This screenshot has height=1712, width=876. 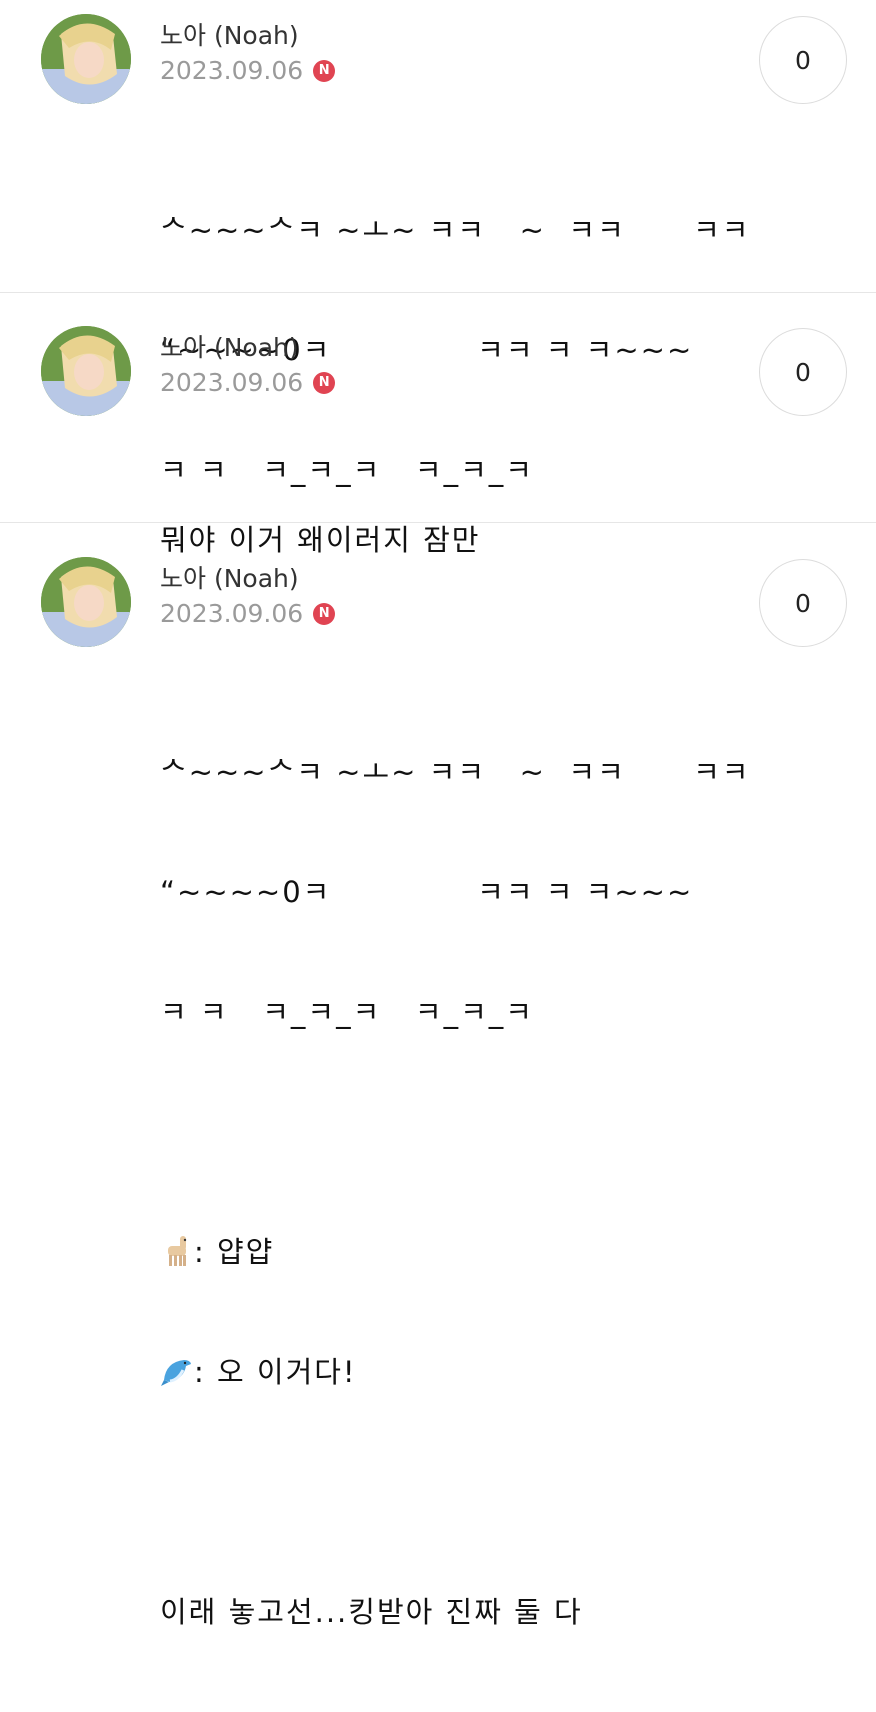 I want to click on llama-emoji, so click(x=177, y=1251).